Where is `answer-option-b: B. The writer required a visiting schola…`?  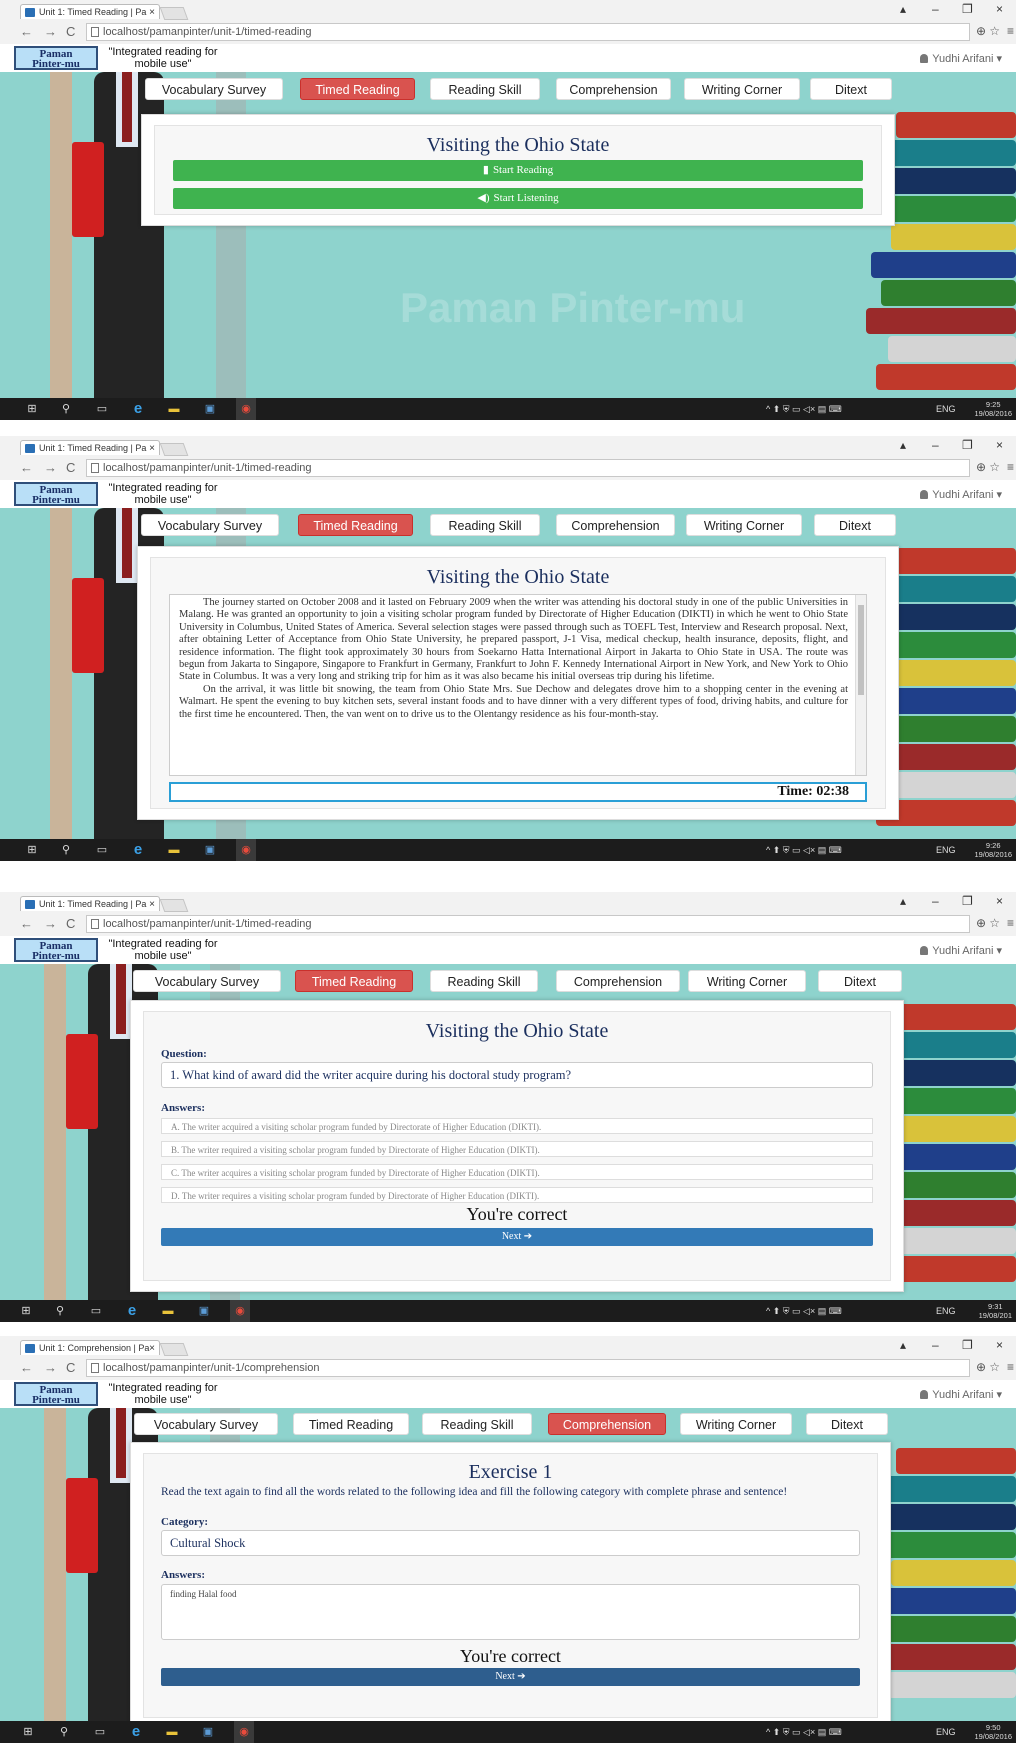 answer-option-b: B. The writer required a visiting schola… is located at coordinates (517, 1149).